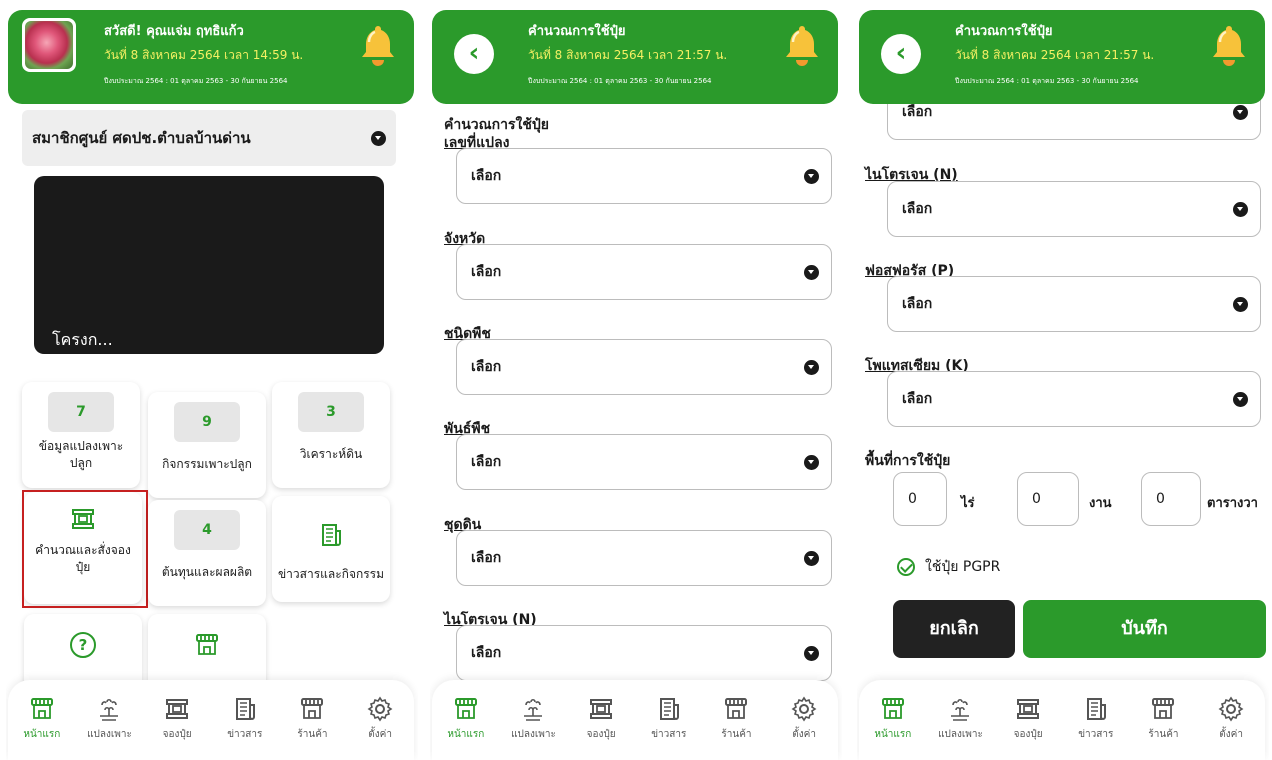 This screenshot has height=760, width=1272. What do you see at coordinates (968, 503) in the screenshot?
I see `unit-label: ไร่` at bounding box center [968, 503].